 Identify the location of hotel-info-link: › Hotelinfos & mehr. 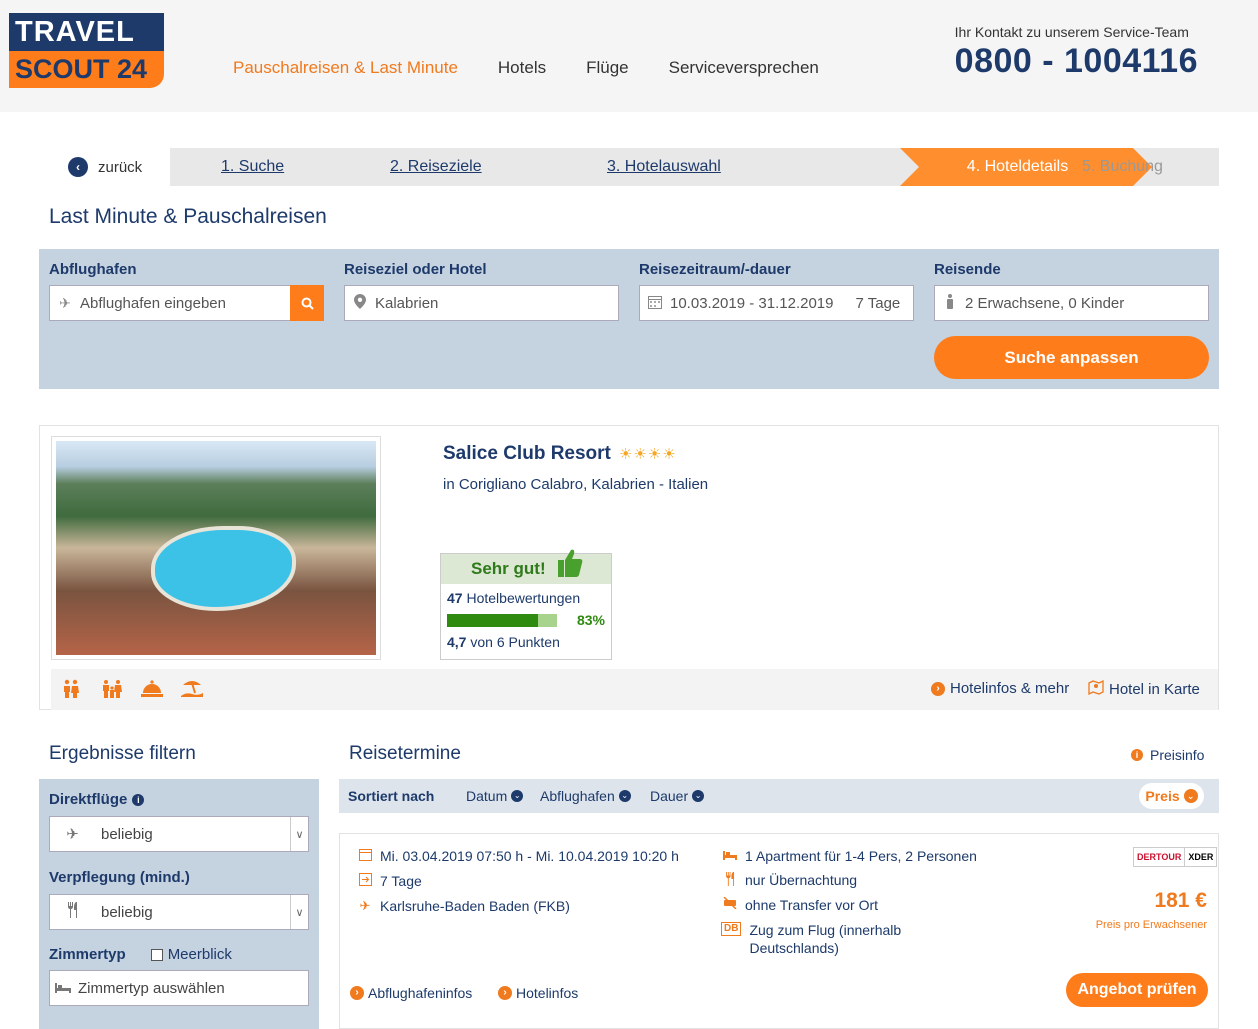
(1000, 688).